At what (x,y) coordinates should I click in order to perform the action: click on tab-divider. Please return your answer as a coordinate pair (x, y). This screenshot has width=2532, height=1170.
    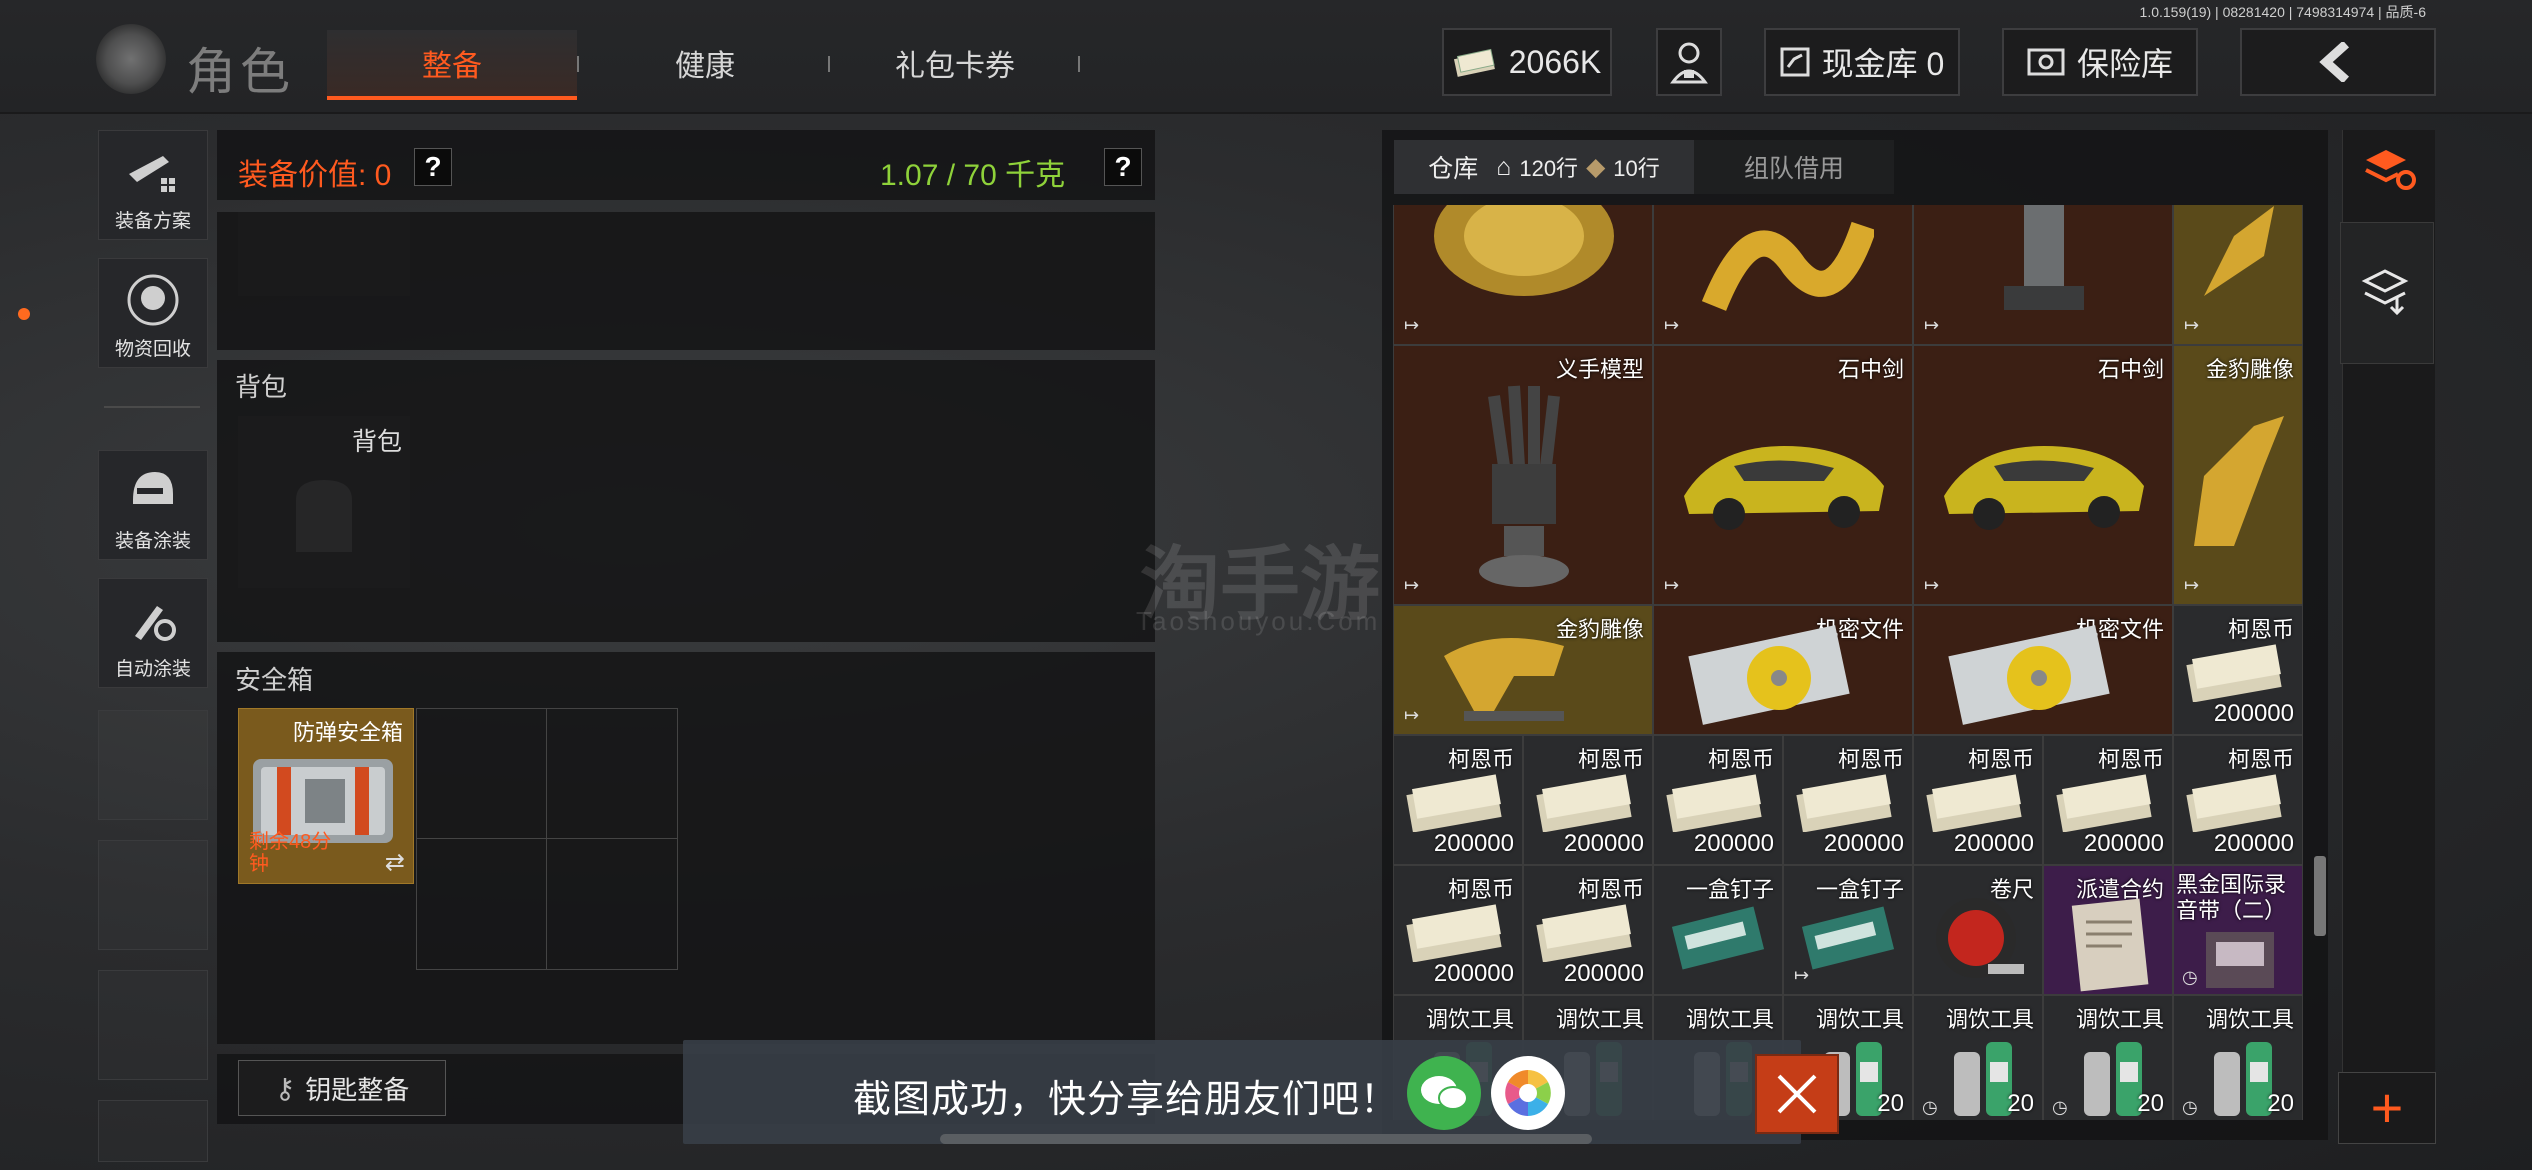
    Looking at the image, I should click on (1079, 64).